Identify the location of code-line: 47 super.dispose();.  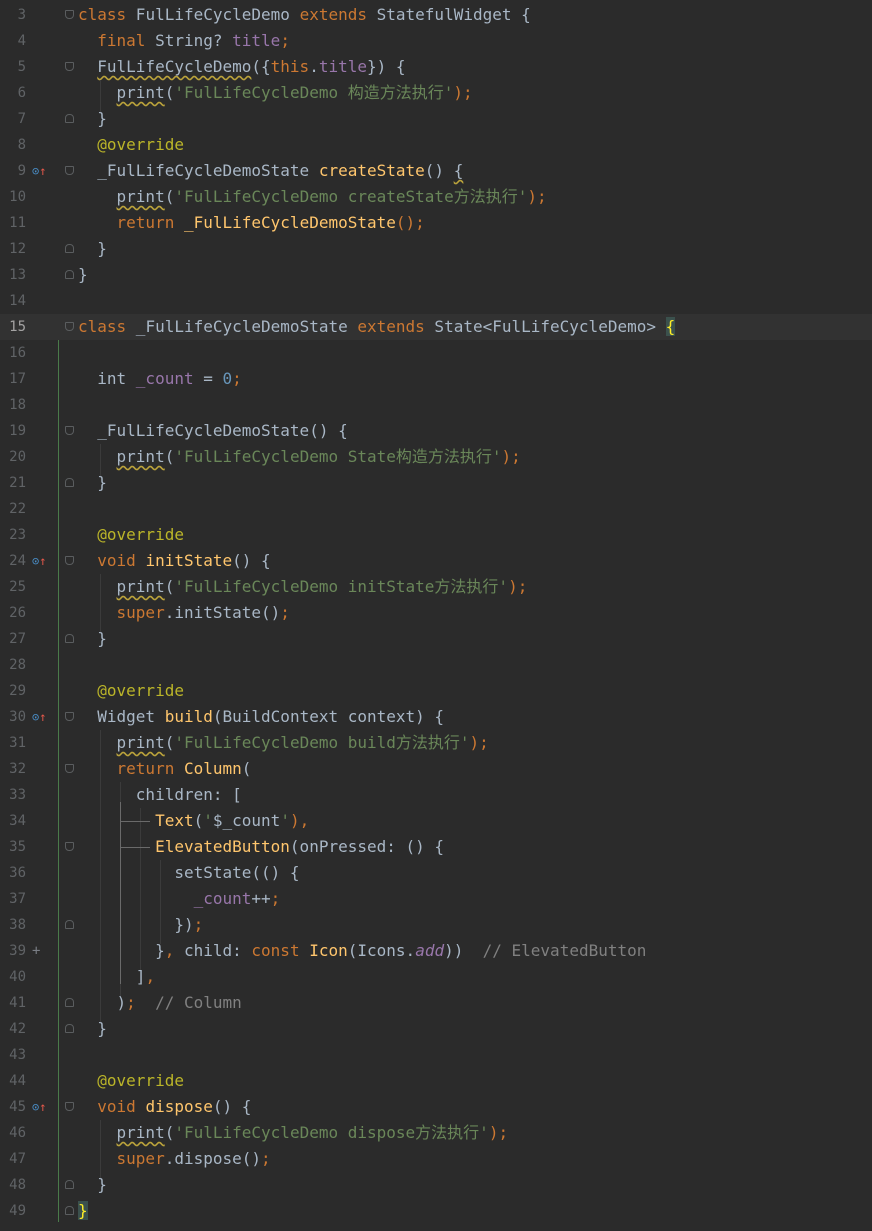
(436, 1159).